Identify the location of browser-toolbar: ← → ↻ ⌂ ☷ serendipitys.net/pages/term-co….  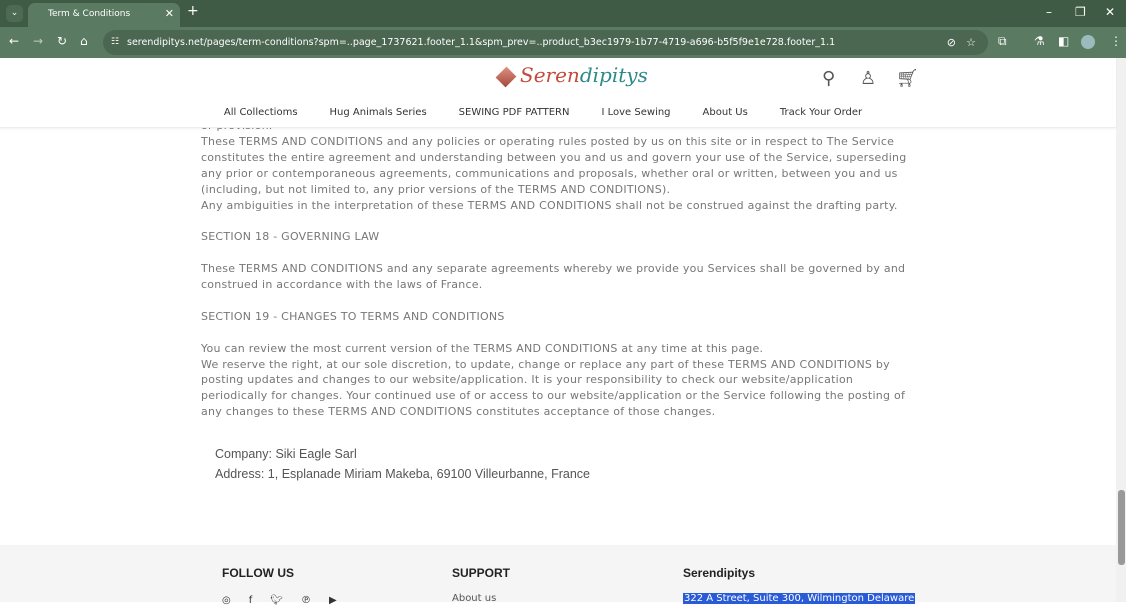
(563, 42).